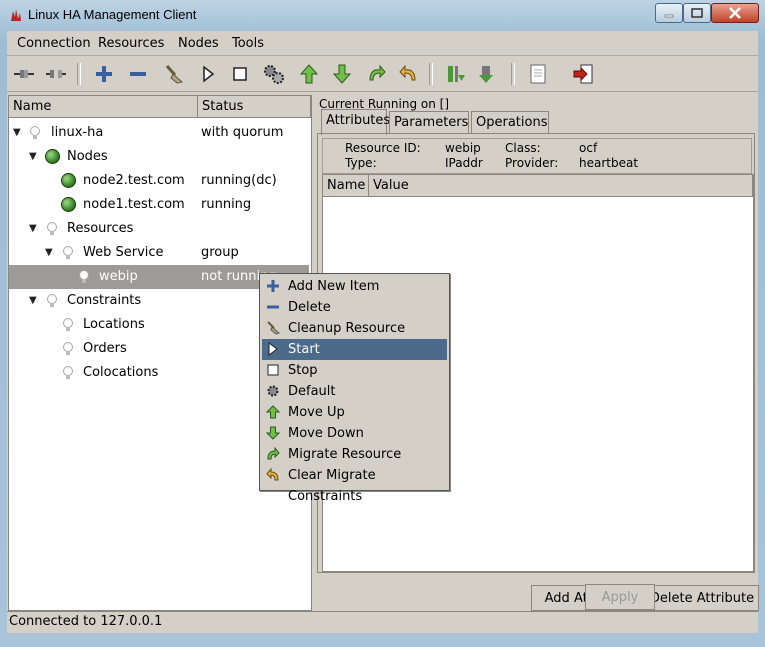 This screenshot has width=765, height=647. I want to click on exit-button, so click(583, 74).